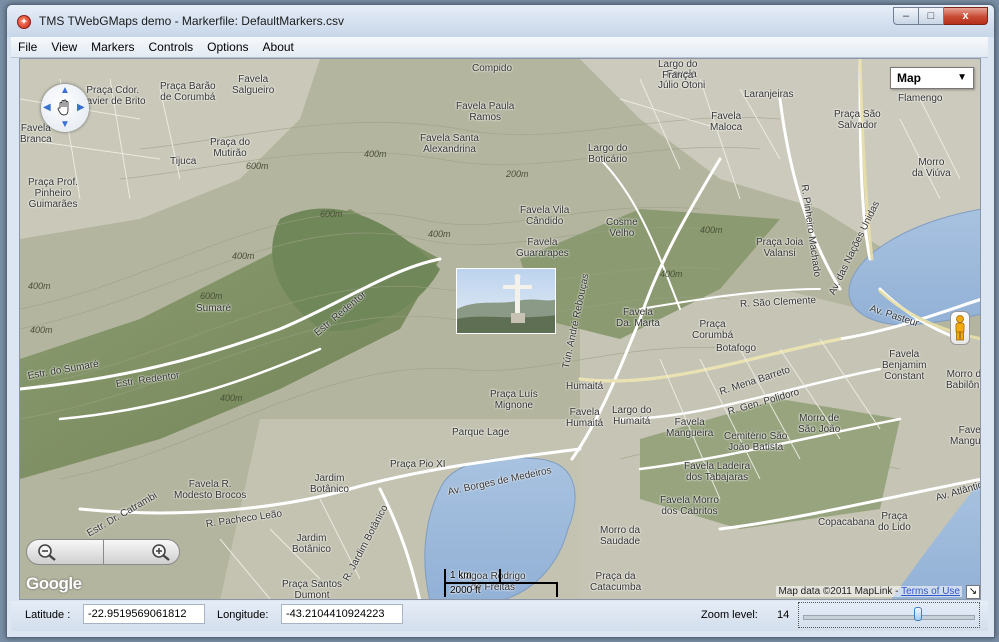  Describe the element at coordinates (909, 78) in the screenshot. I see `map-type-value: Map` at that location.